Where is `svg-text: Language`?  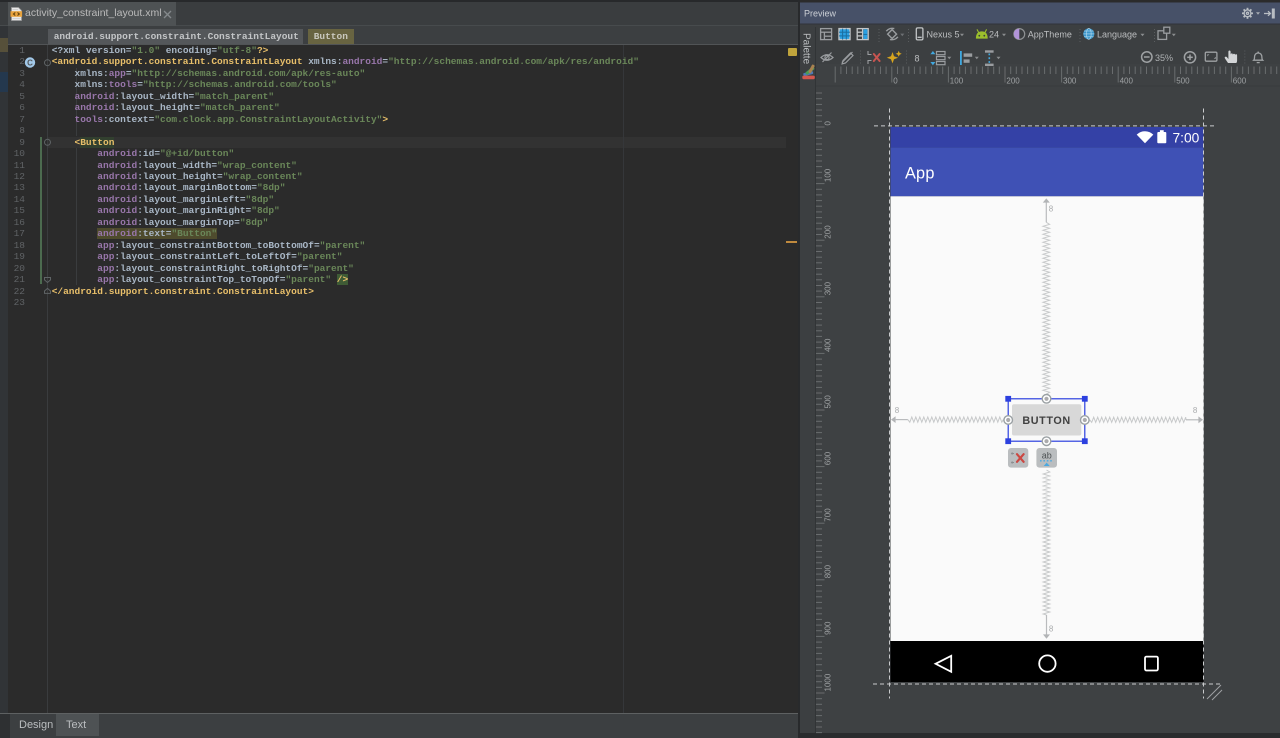 svg-text: Language is located at coordinates (1117, 35).